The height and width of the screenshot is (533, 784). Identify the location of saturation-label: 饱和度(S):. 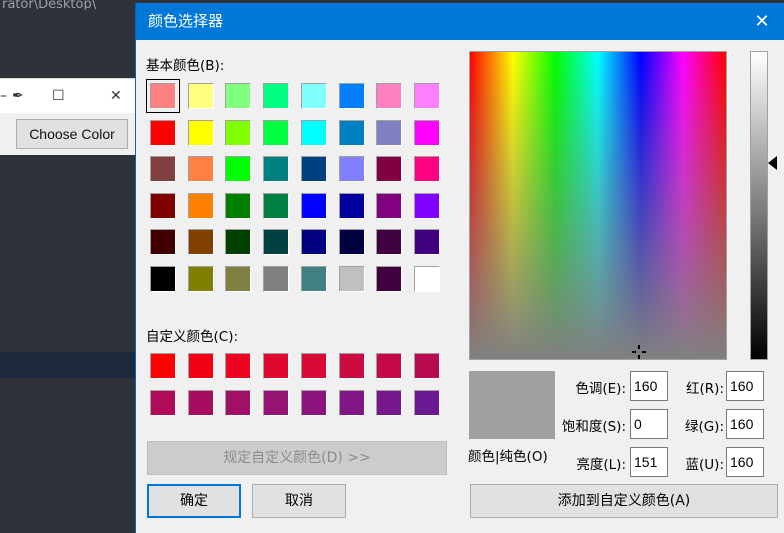
(593, 427).